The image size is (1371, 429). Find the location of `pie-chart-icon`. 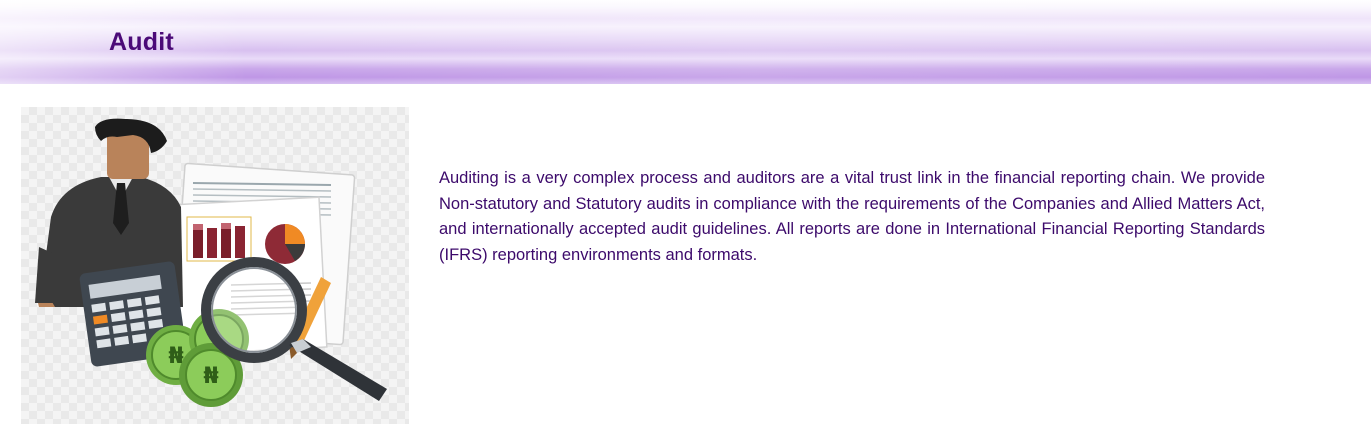

pie-chart-icon is located at coordinates (285, 244).